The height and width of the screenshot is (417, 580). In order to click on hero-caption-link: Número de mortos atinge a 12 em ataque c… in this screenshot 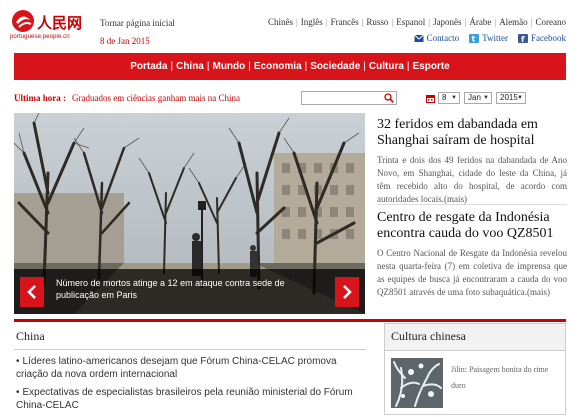, I will do `click(181, 289)`.